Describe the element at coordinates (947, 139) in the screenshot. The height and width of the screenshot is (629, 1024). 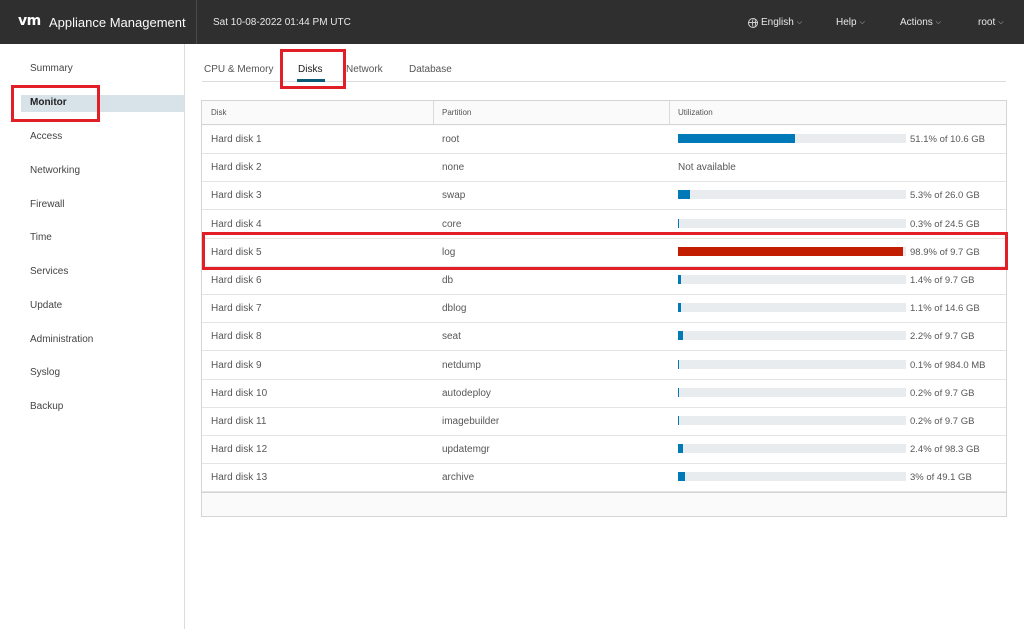
I see `utilization-text: 51.1% of 10.6 GB` at that location.